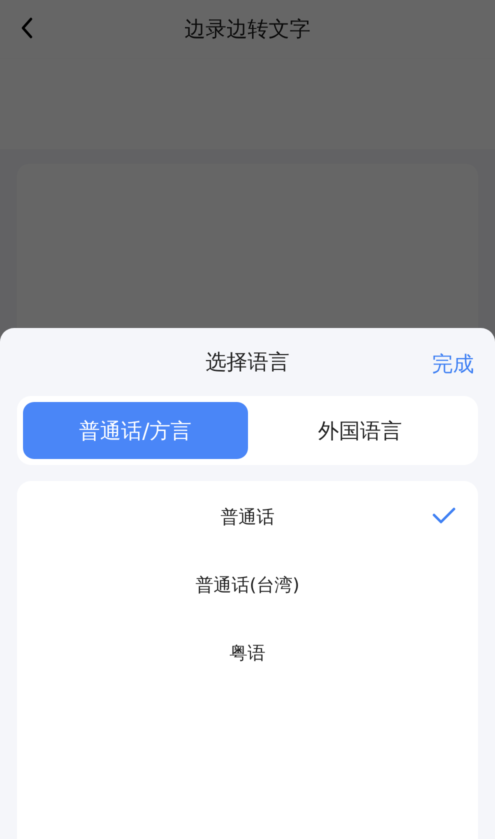  I want to click on sheet-title: 选择语言, so click(248, 362).